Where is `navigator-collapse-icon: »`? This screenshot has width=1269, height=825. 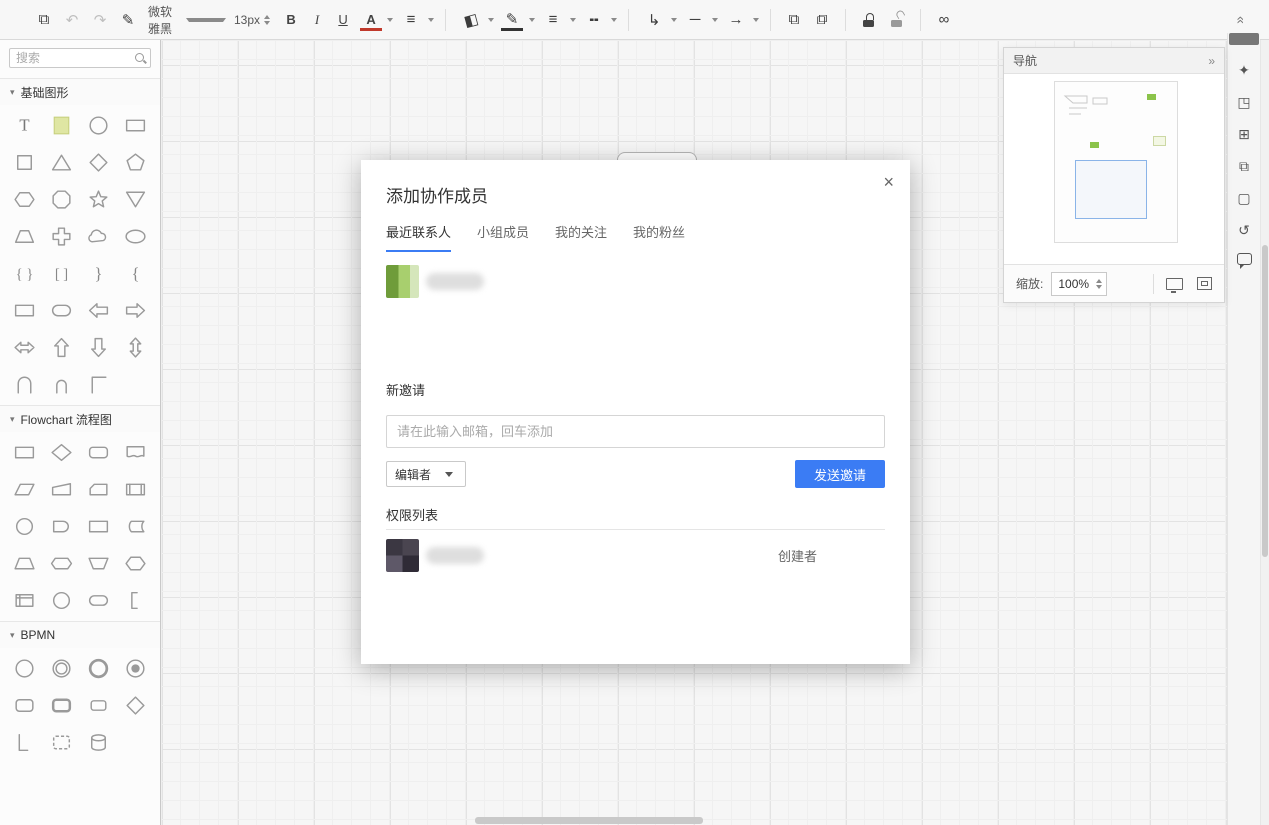 navigator-collapse-icon: » is located at coordinates (1211, 61).